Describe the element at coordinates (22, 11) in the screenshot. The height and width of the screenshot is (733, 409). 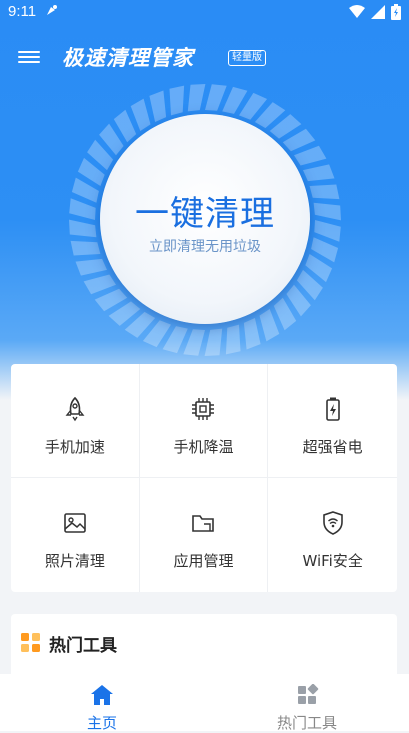
I see `status-time: 9:11` at that location.